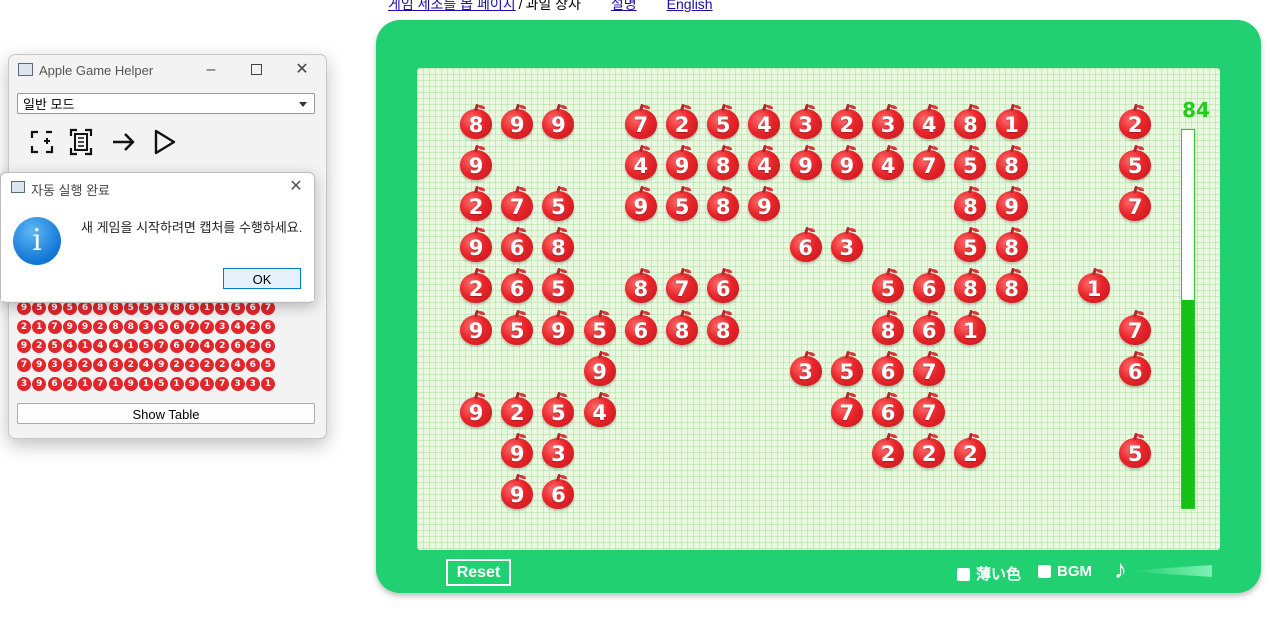 This screenshot has height=619, width=1270. Describe the element at coordinates (81, 142) in the screenshot. I see `capture-screen-icon` at that location.